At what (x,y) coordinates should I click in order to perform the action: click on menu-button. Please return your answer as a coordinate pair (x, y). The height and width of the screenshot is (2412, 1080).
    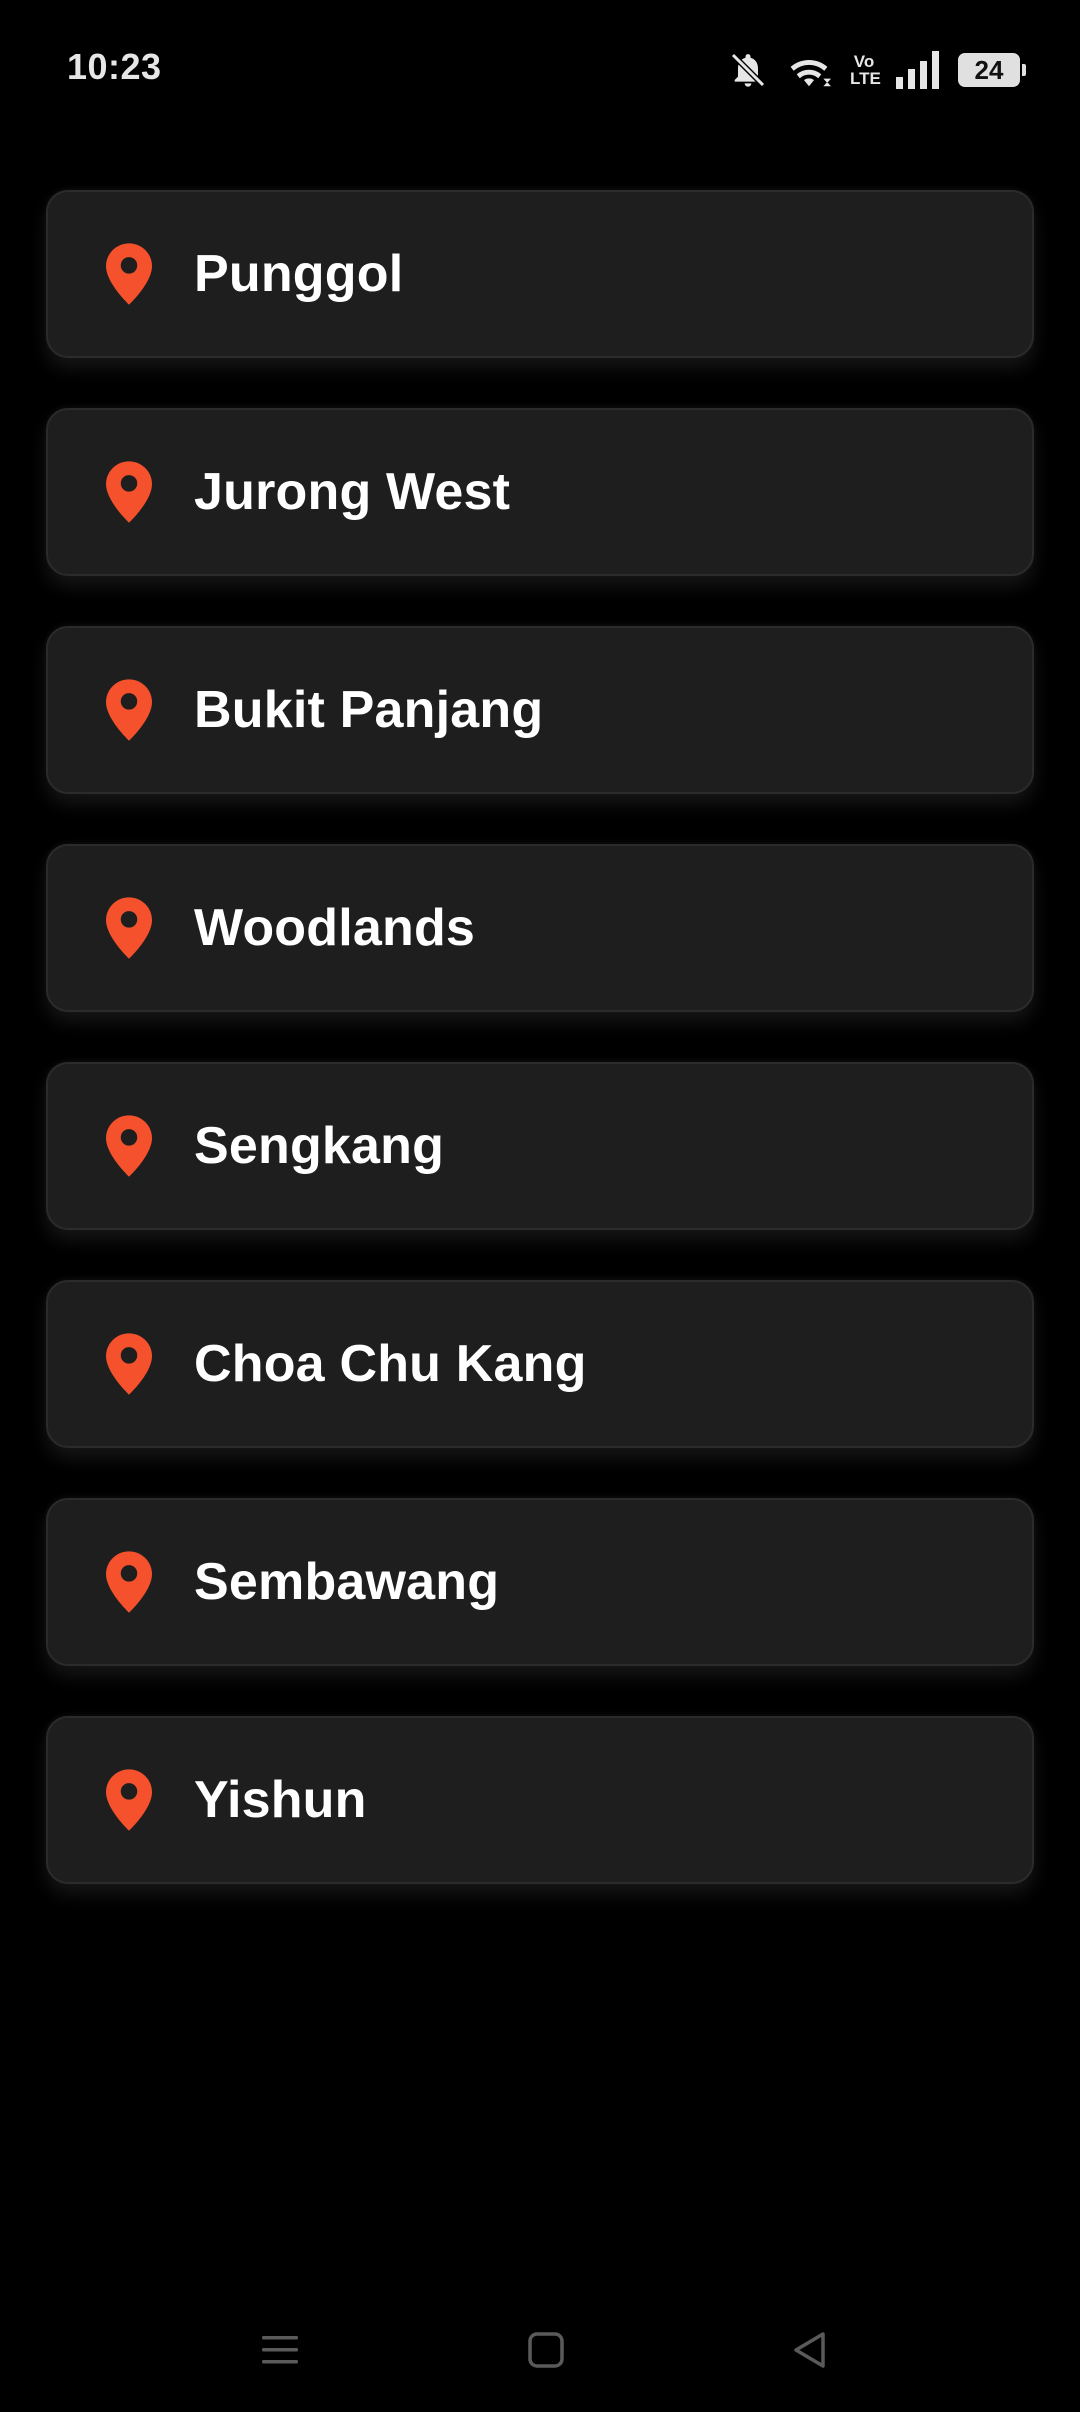
    Looking at the image, I should click on (280, 2352).